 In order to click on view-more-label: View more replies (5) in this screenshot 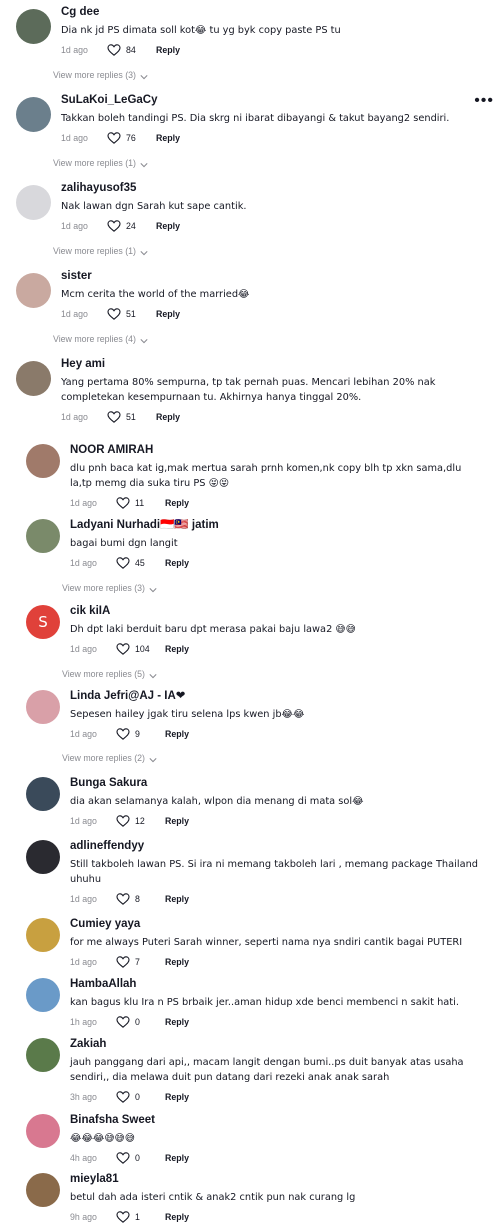, I will do `click(103, 674)`.